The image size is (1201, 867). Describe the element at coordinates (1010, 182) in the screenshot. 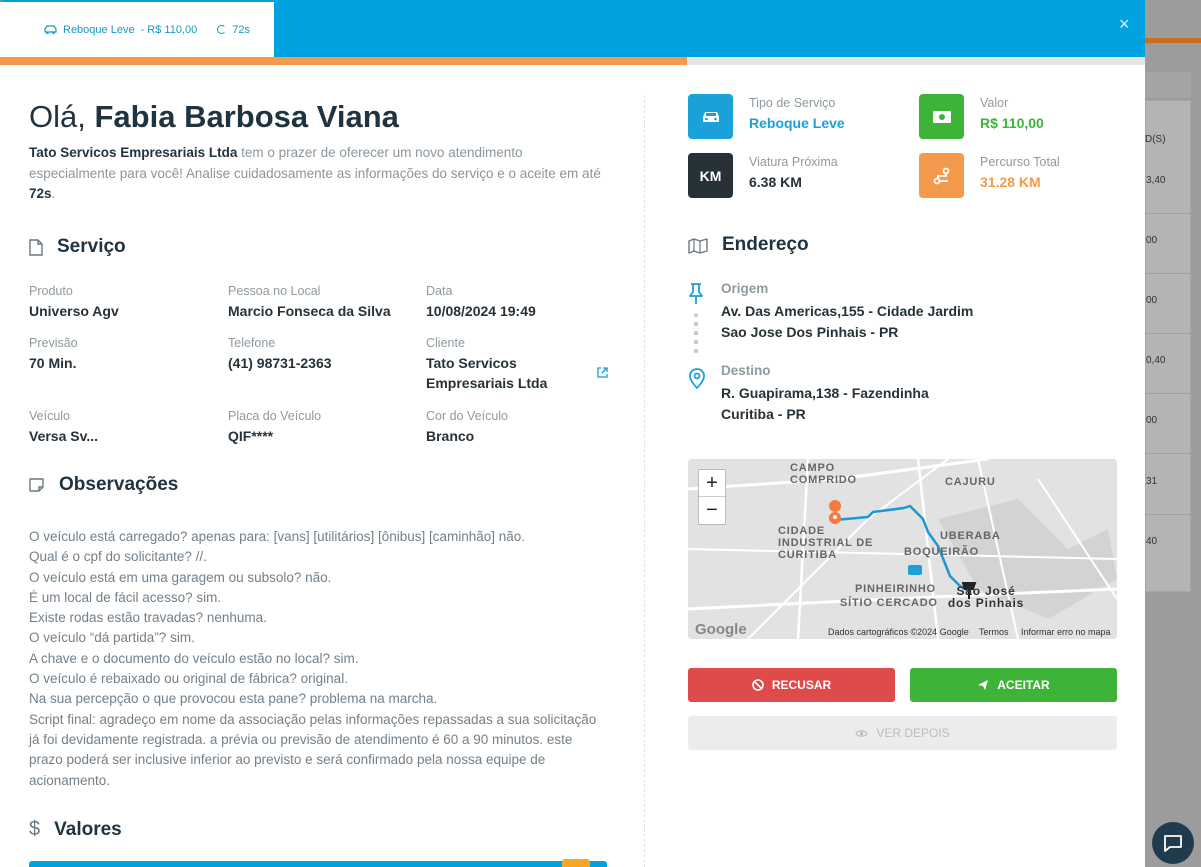

I see `info-value: 31.28 KM` at that location.